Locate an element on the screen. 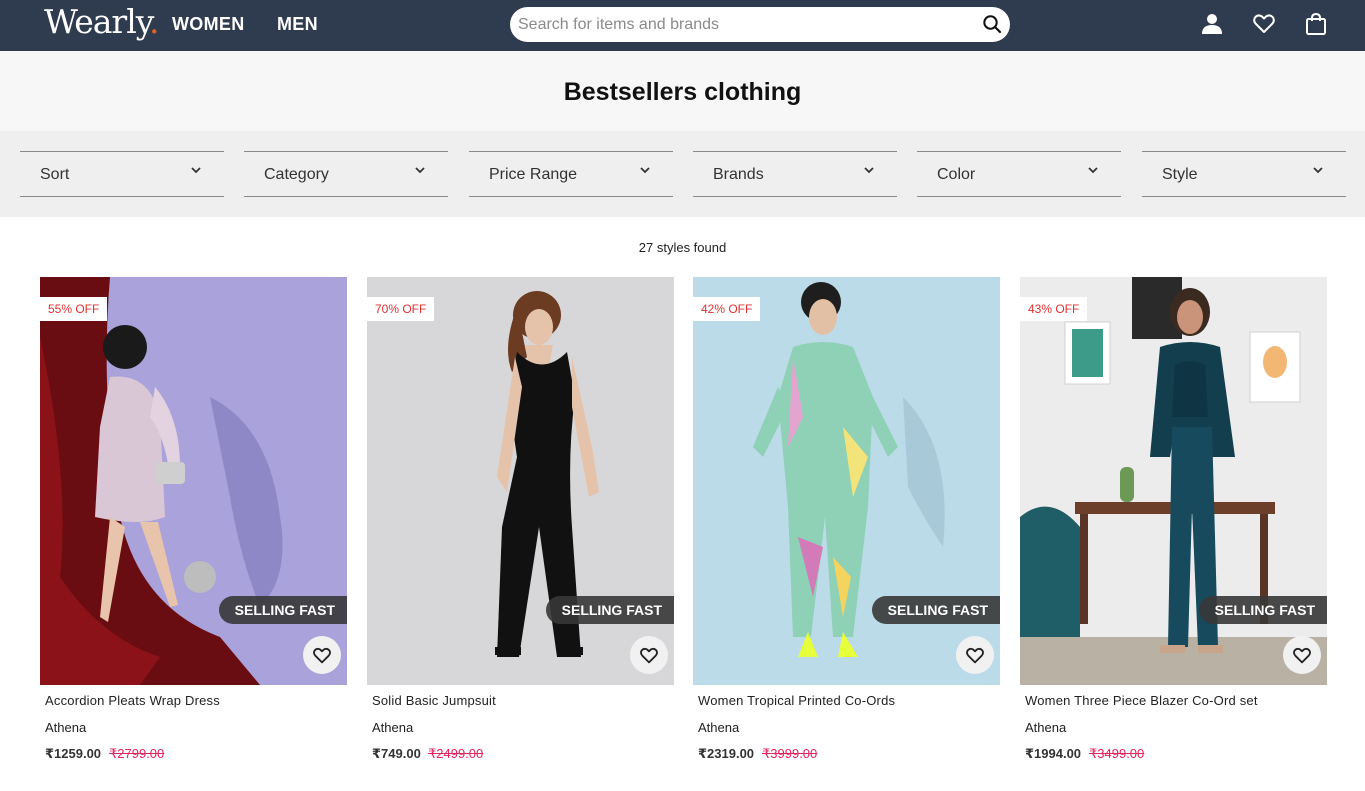 The height and width of the screenshot is (791, 1365). nav-men: MEN is located at coordinates (297, 24).